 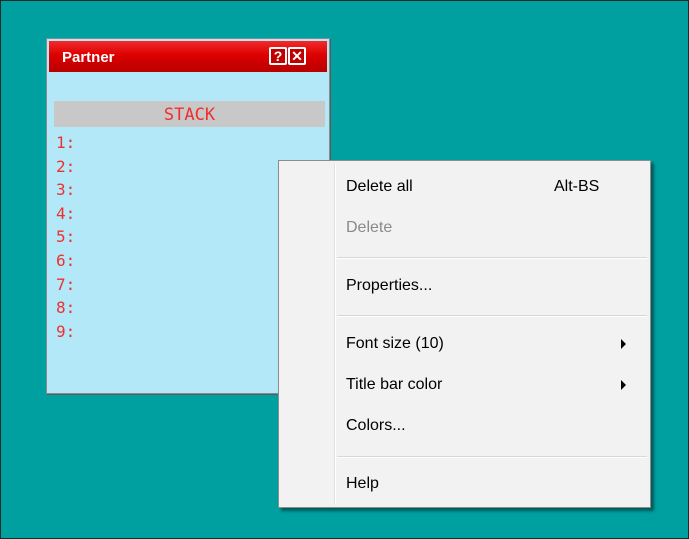 I want to click on menu-item-label: Help, so click(x=362, y=483).